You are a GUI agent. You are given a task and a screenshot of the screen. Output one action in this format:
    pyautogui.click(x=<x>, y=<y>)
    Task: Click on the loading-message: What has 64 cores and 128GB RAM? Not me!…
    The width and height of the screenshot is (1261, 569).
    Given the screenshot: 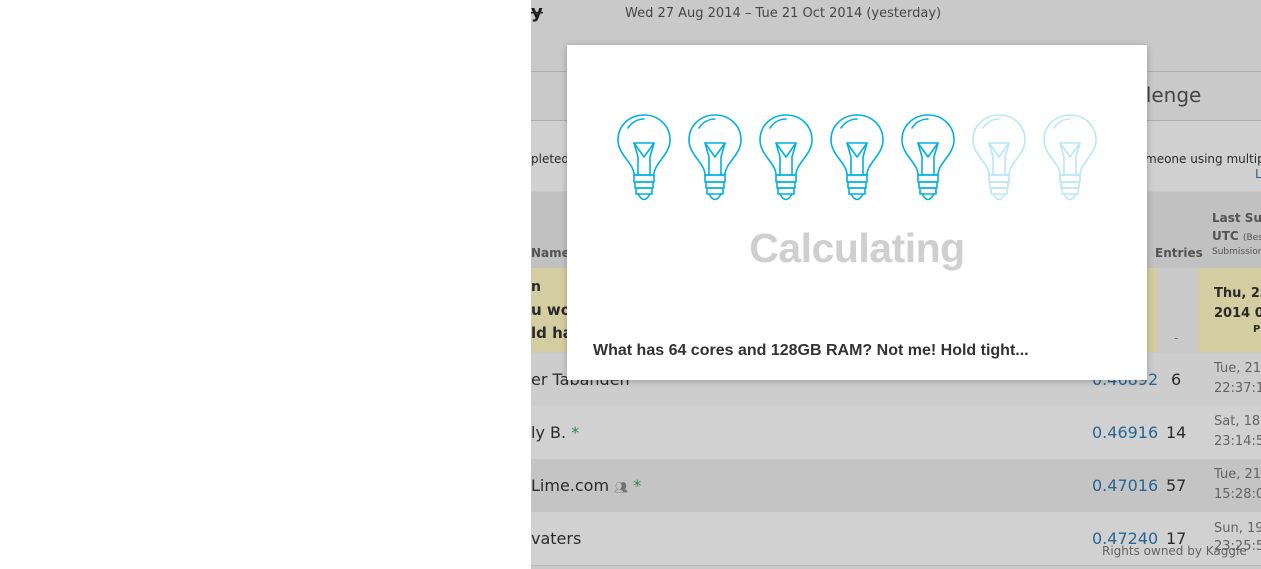 What is the action you would take?
    pyautogui.click(x=811, y=350)
    